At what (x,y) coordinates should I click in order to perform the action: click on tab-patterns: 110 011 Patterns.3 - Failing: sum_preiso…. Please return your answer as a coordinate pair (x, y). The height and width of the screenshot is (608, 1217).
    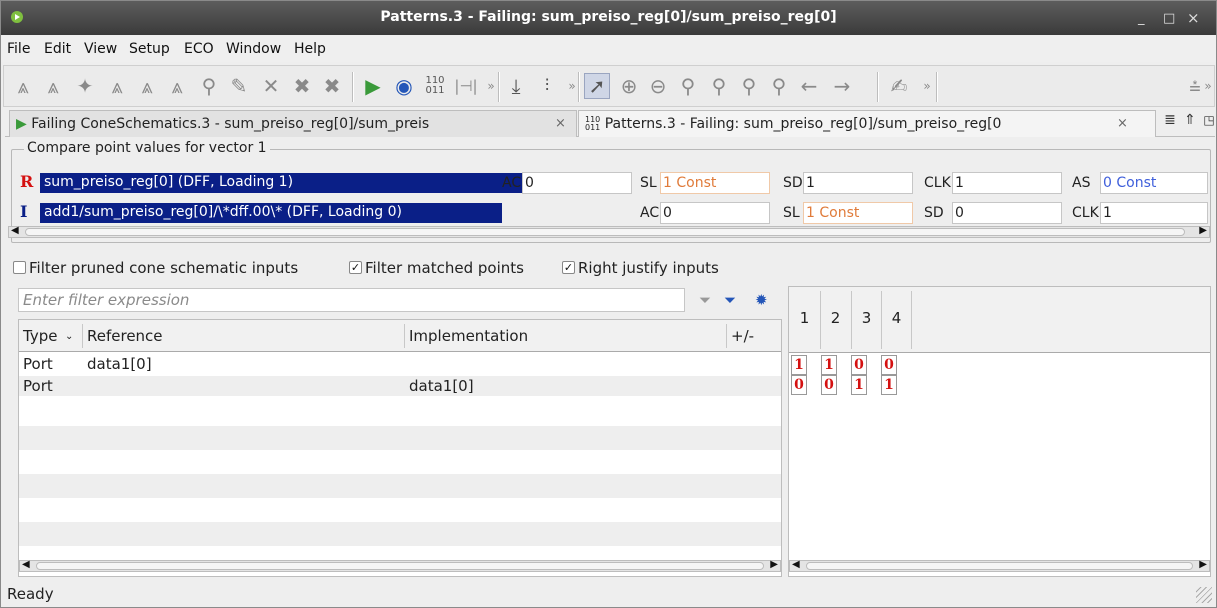
    Looking at the image, I should click on (867, 123).